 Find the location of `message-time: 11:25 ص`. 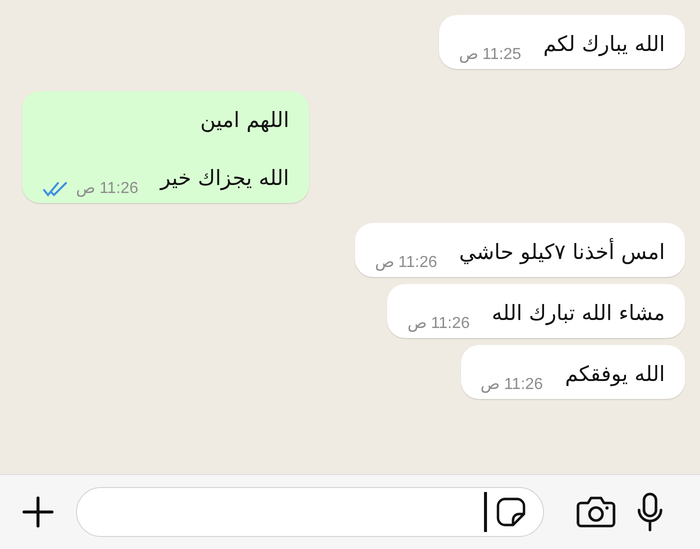

message-time: 11:25 ص is located at coordinates (490, 55).